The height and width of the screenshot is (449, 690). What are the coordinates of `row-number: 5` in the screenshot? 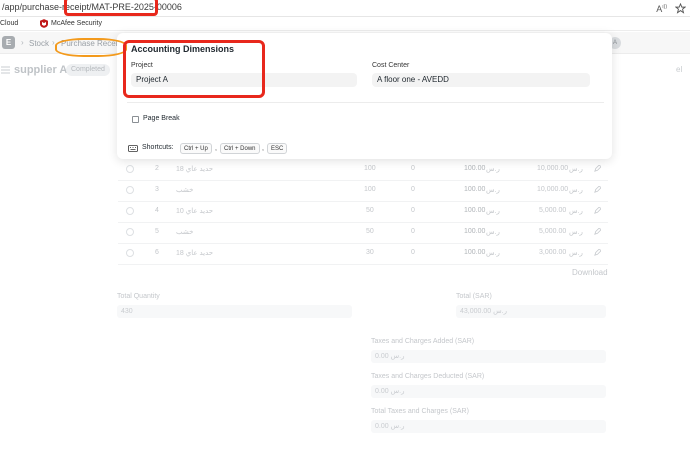 It's located at (157, 231).